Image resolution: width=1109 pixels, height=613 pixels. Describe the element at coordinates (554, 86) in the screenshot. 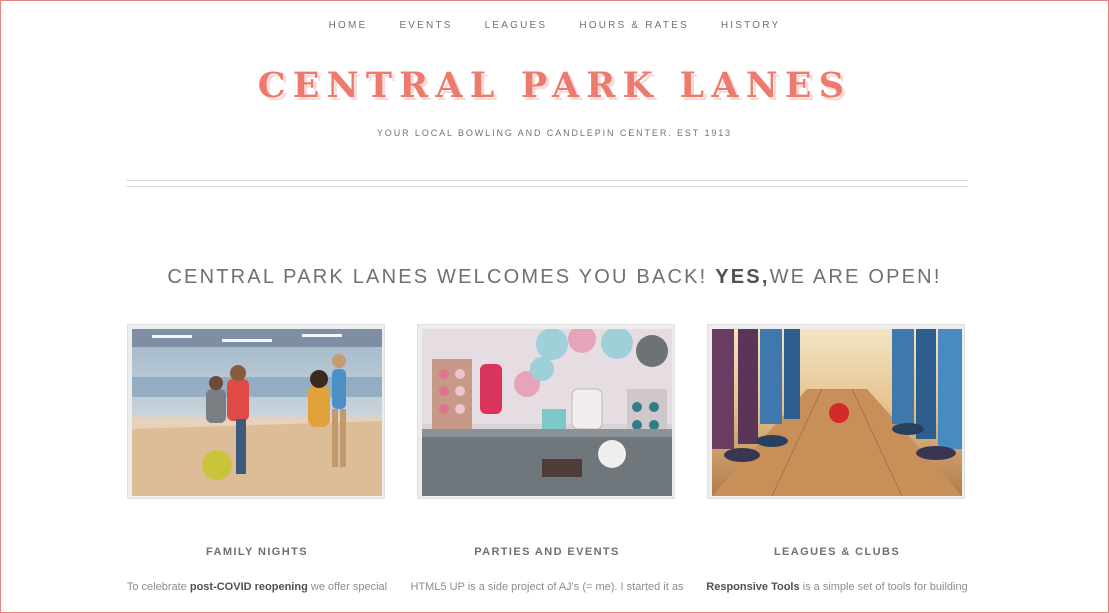

I see `site-logo: CENTRAL PARK LANES` at that location.